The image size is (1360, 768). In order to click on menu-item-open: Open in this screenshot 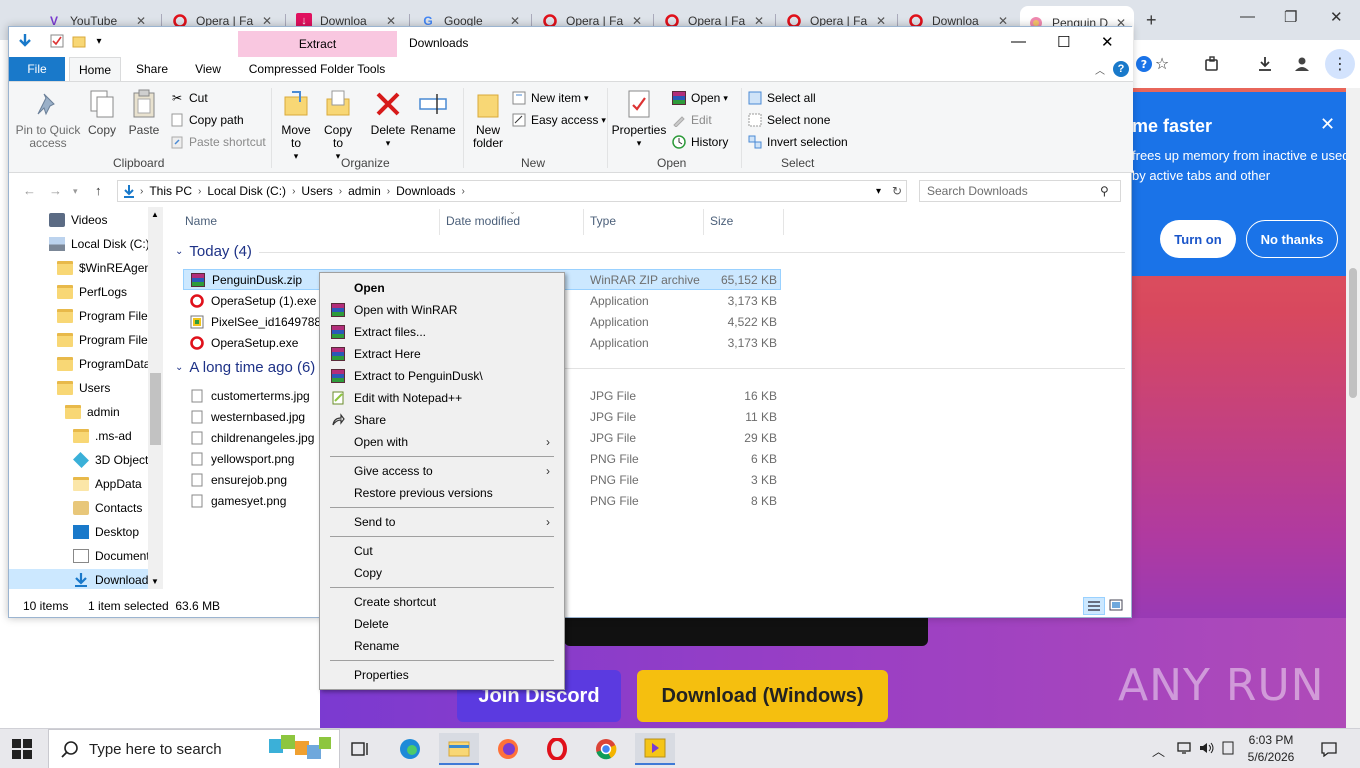, I will do `click(442, 288)`.